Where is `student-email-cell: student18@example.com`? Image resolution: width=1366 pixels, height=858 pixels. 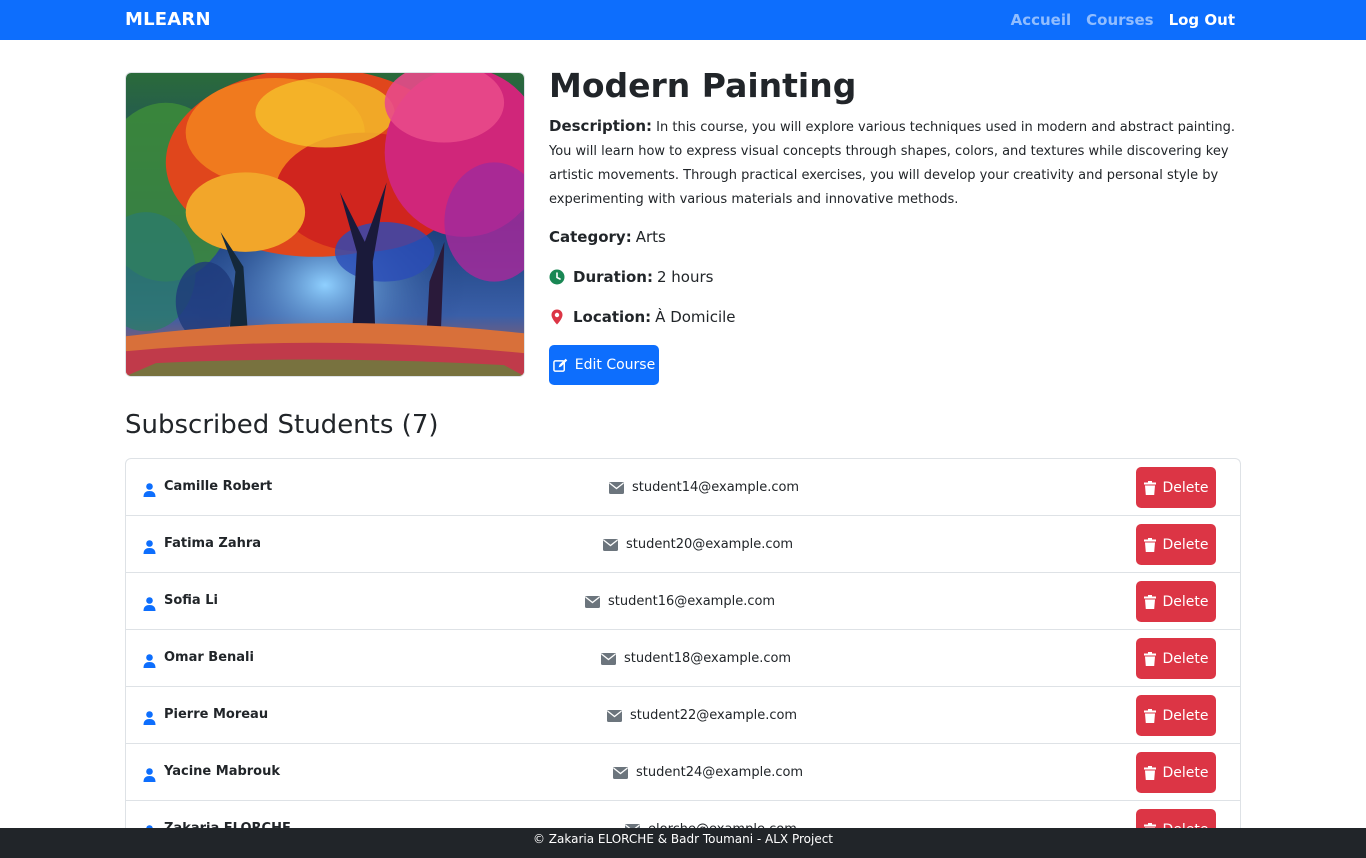 student-email-cell: student18@example.com is located at coordinates (696, 658).